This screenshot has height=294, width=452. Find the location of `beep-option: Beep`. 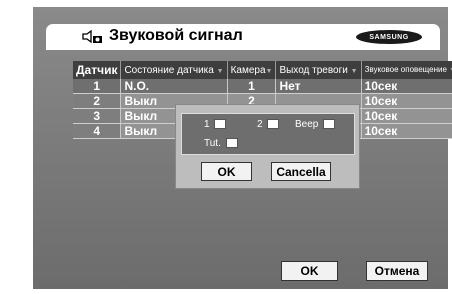

beep-option: Beep is located at coordinates (315, 124).